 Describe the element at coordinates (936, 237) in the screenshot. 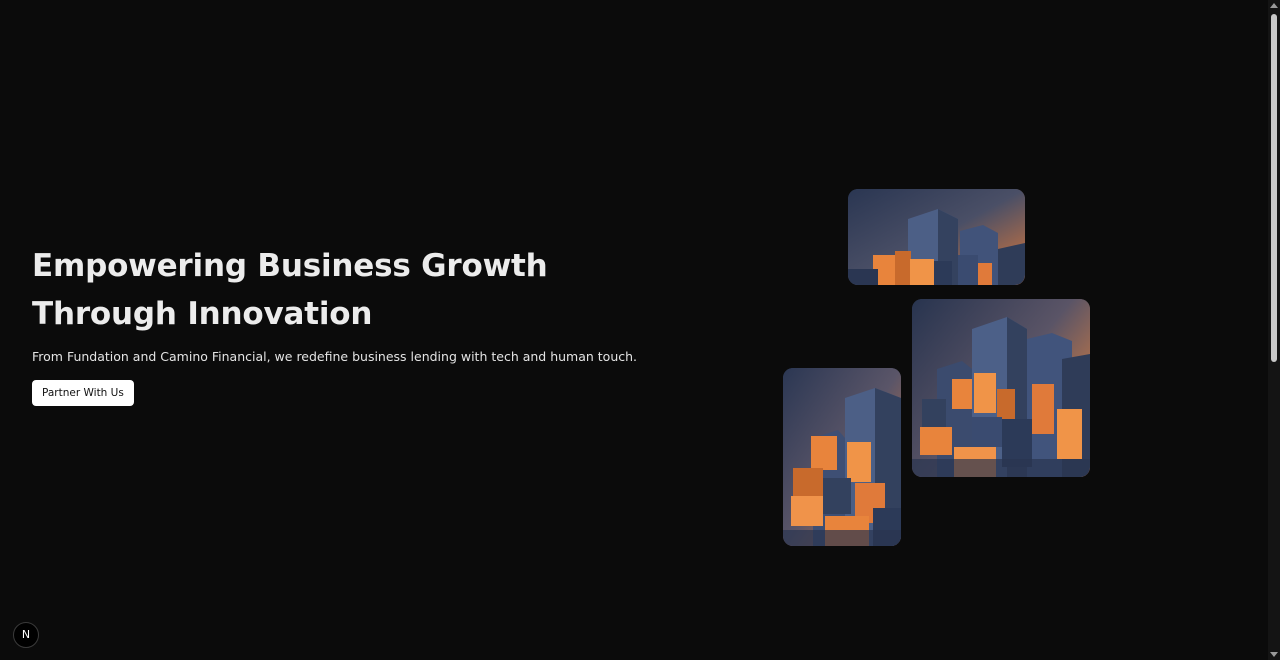

I see `abstract-cubes-wide-image` at that location.